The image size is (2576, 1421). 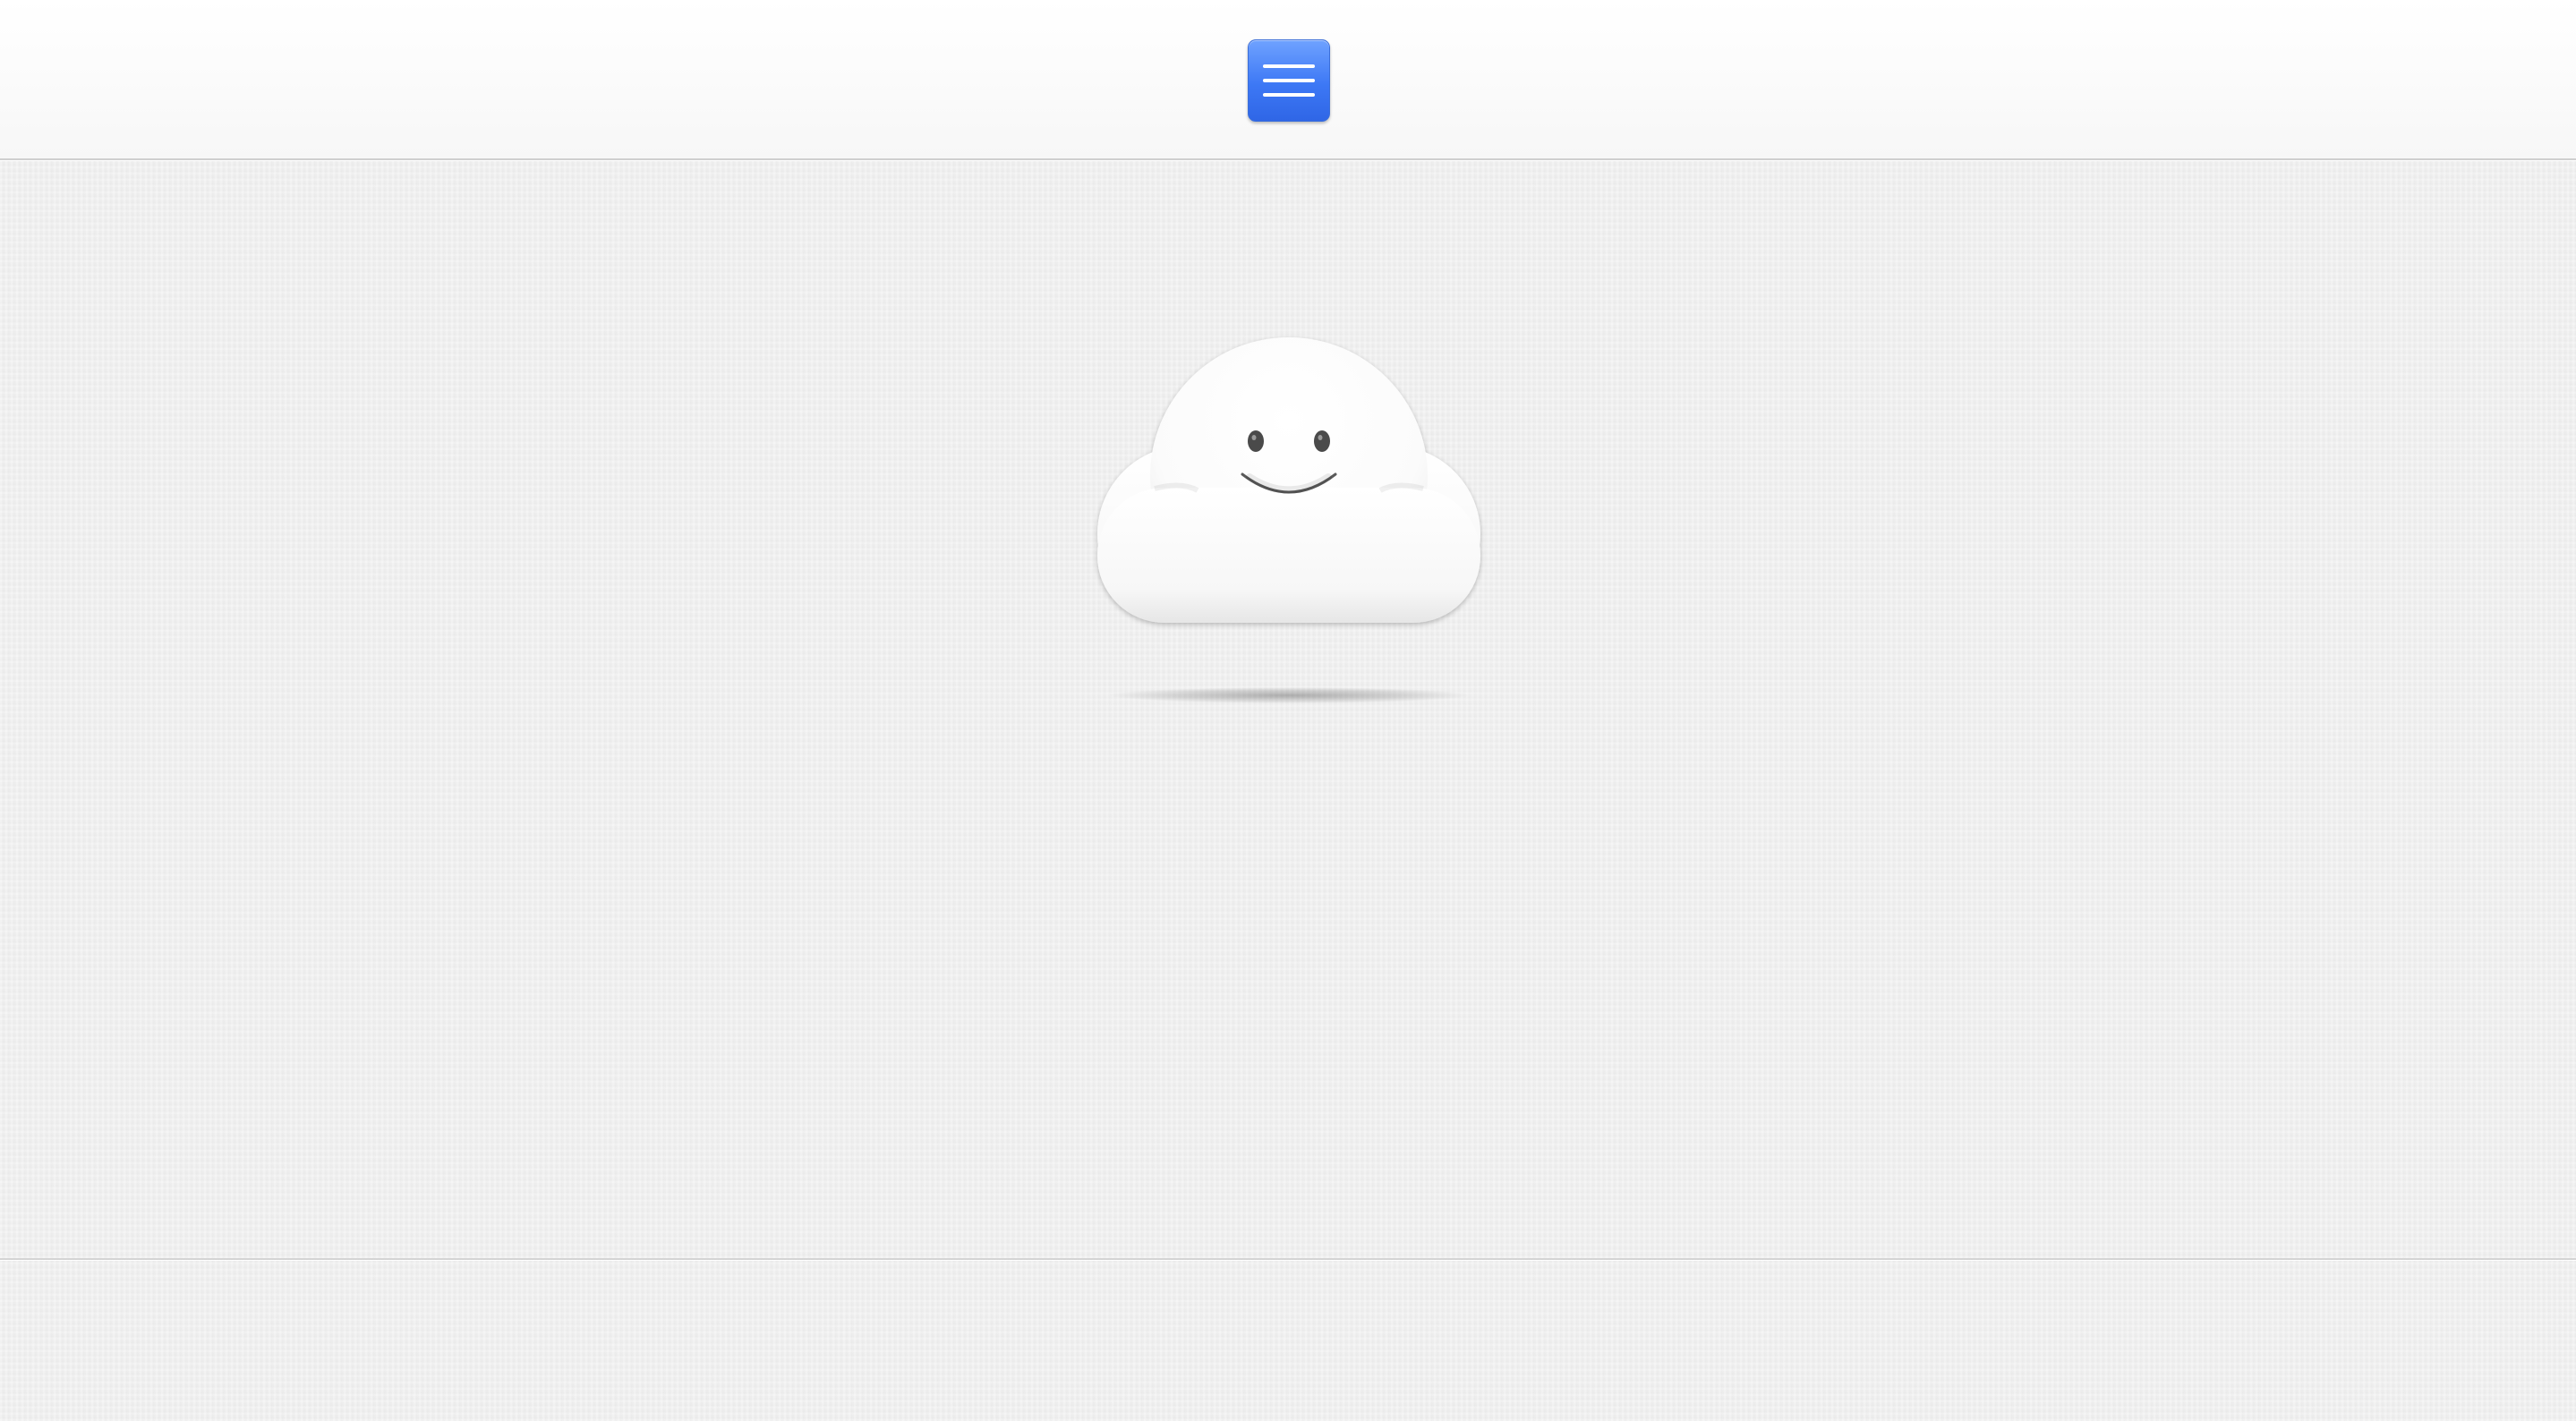 I want to click on top-bar, so click(x=1288, y=80).